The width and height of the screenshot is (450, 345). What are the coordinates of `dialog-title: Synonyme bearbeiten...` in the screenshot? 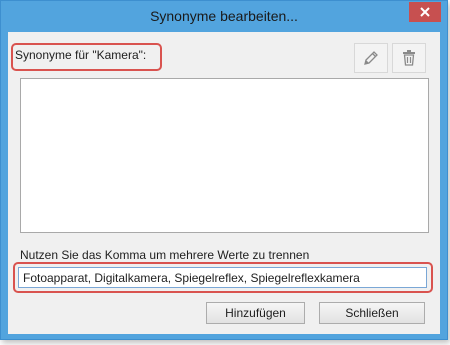 It's located at (224, 16).